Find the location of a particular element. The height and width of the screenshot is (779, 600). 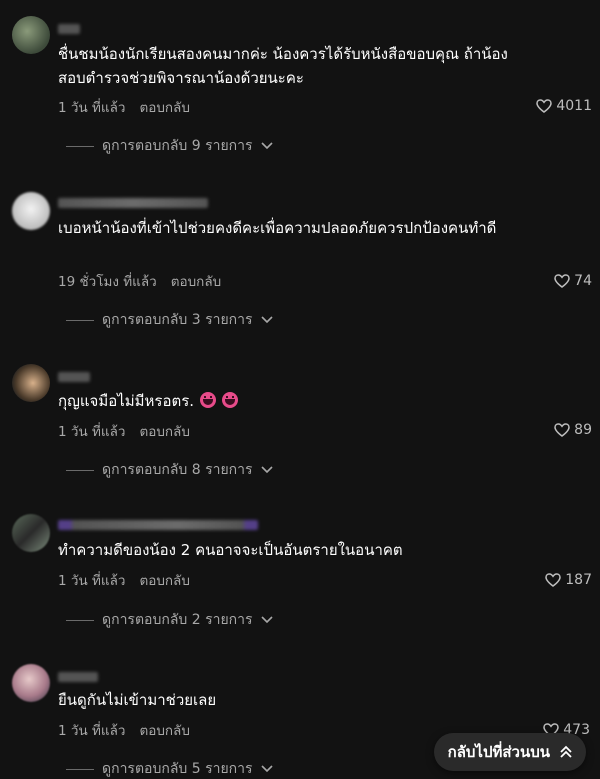

view-replies-label: ดูการตอบกลับ 2 รายการ is located at coordinates (177, 620).